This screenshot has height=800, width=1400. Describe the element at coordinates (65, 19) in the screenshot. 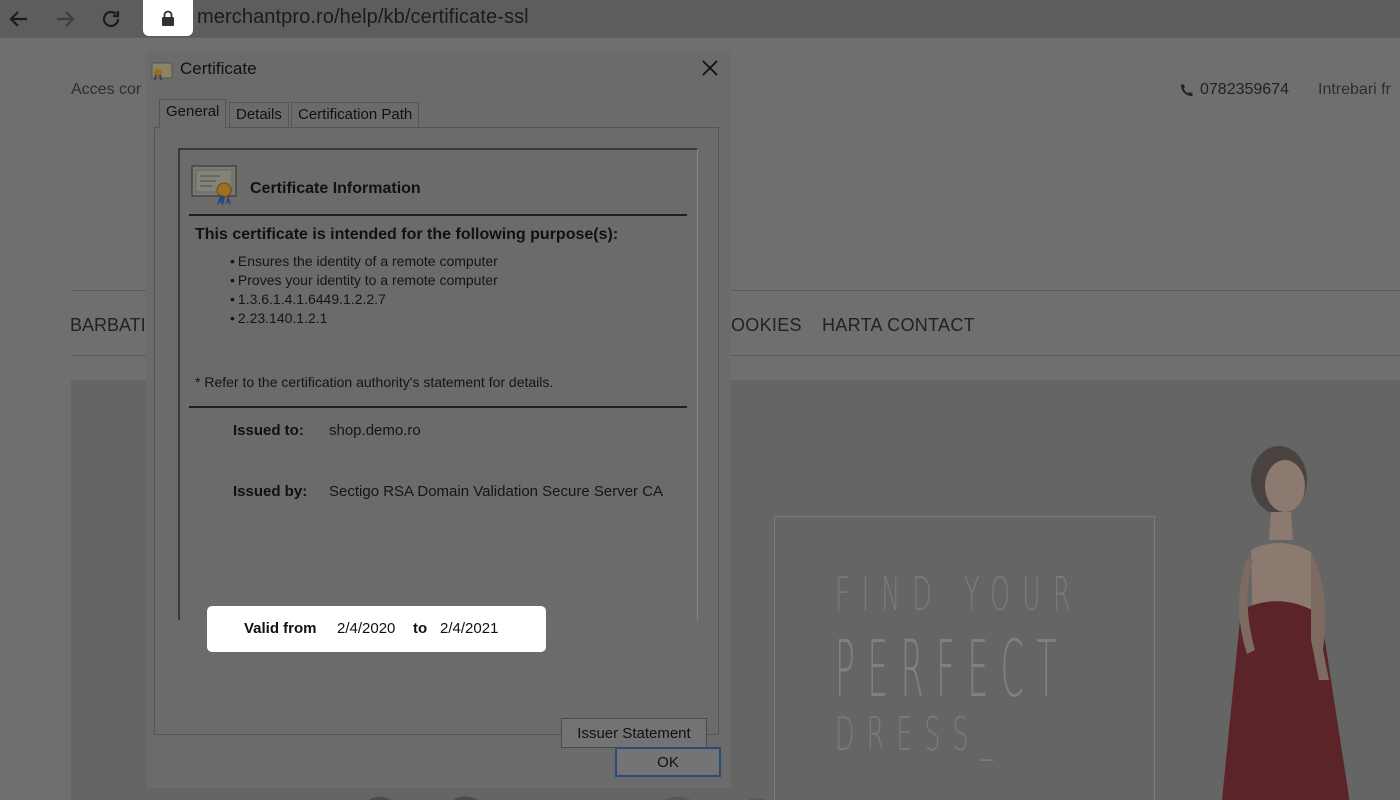

I see `forward-icon` at that location.